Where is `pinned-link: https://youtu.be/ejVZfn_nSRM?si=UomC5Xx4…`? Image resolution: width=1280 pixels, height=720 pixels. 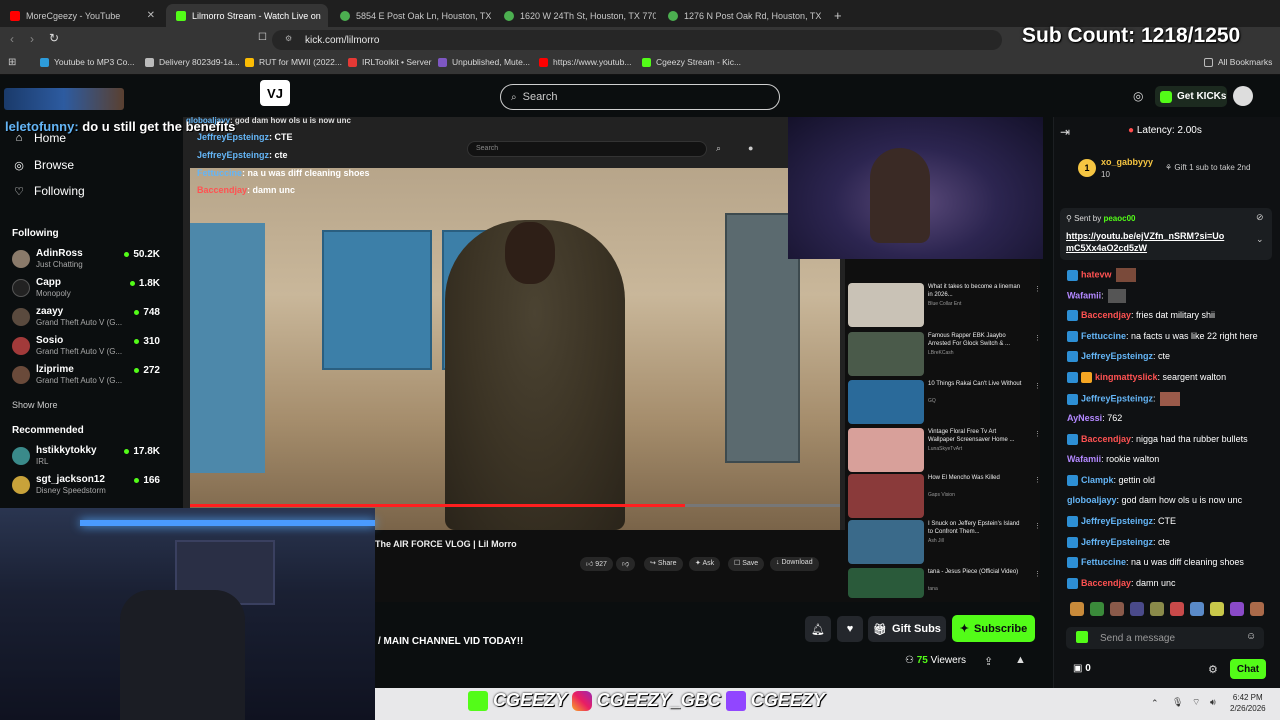 pinned-link: https://youtu.be/ejVZfn_nSRM?si=UomC5Xx4… is located at coordinates (1146, 242).